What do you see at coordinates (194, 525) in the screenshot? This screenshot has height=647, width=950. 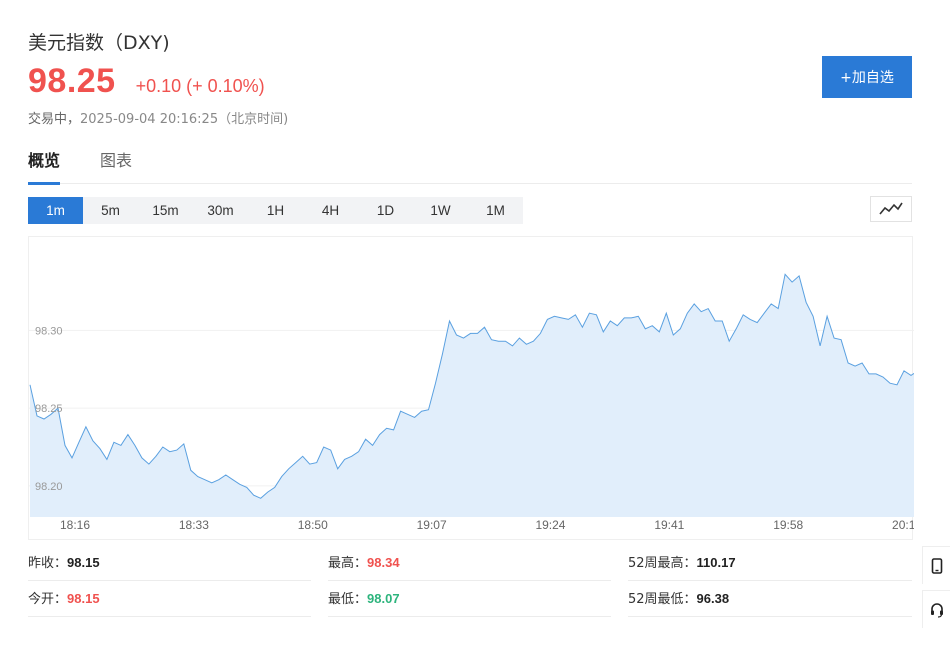 I see `x-tick-label: 18:33` at bounding box center [194, 525].